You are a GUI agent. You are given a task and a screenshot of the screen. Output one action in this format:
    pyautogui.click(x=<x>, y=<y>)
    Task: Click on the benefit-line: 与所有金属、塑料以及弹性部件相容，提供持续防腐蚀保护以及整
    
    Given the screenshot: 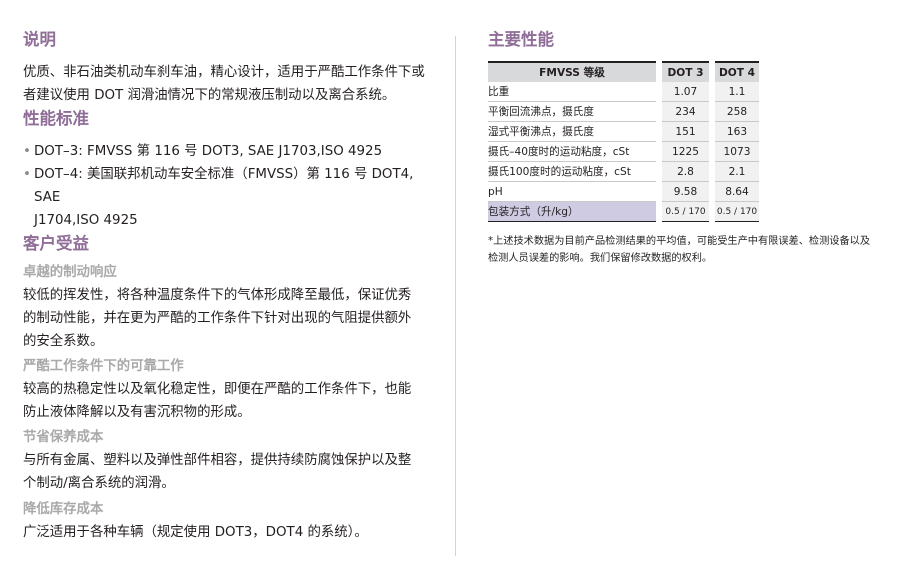 What is the action you would take?
    pyautogui.click(x=217, y=460)
    